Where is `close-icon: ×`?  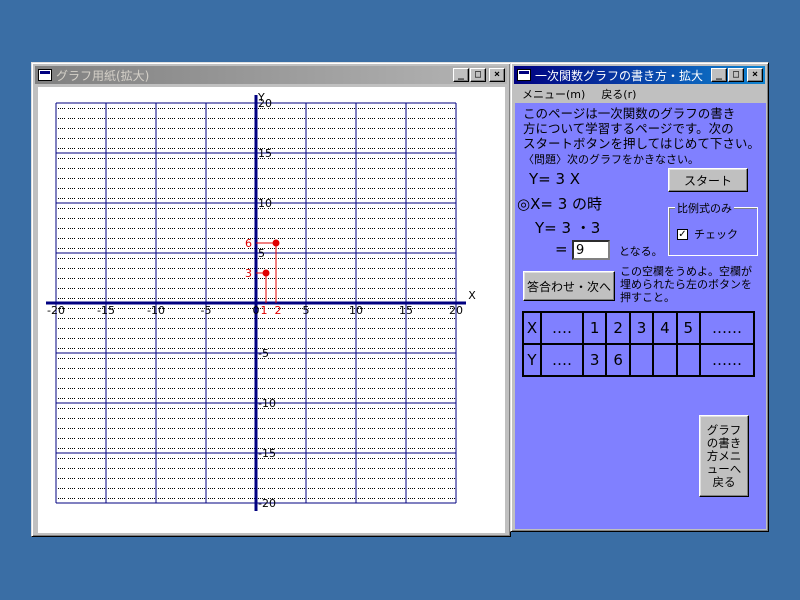
close-icon: × is located at coordinates (497, 75).